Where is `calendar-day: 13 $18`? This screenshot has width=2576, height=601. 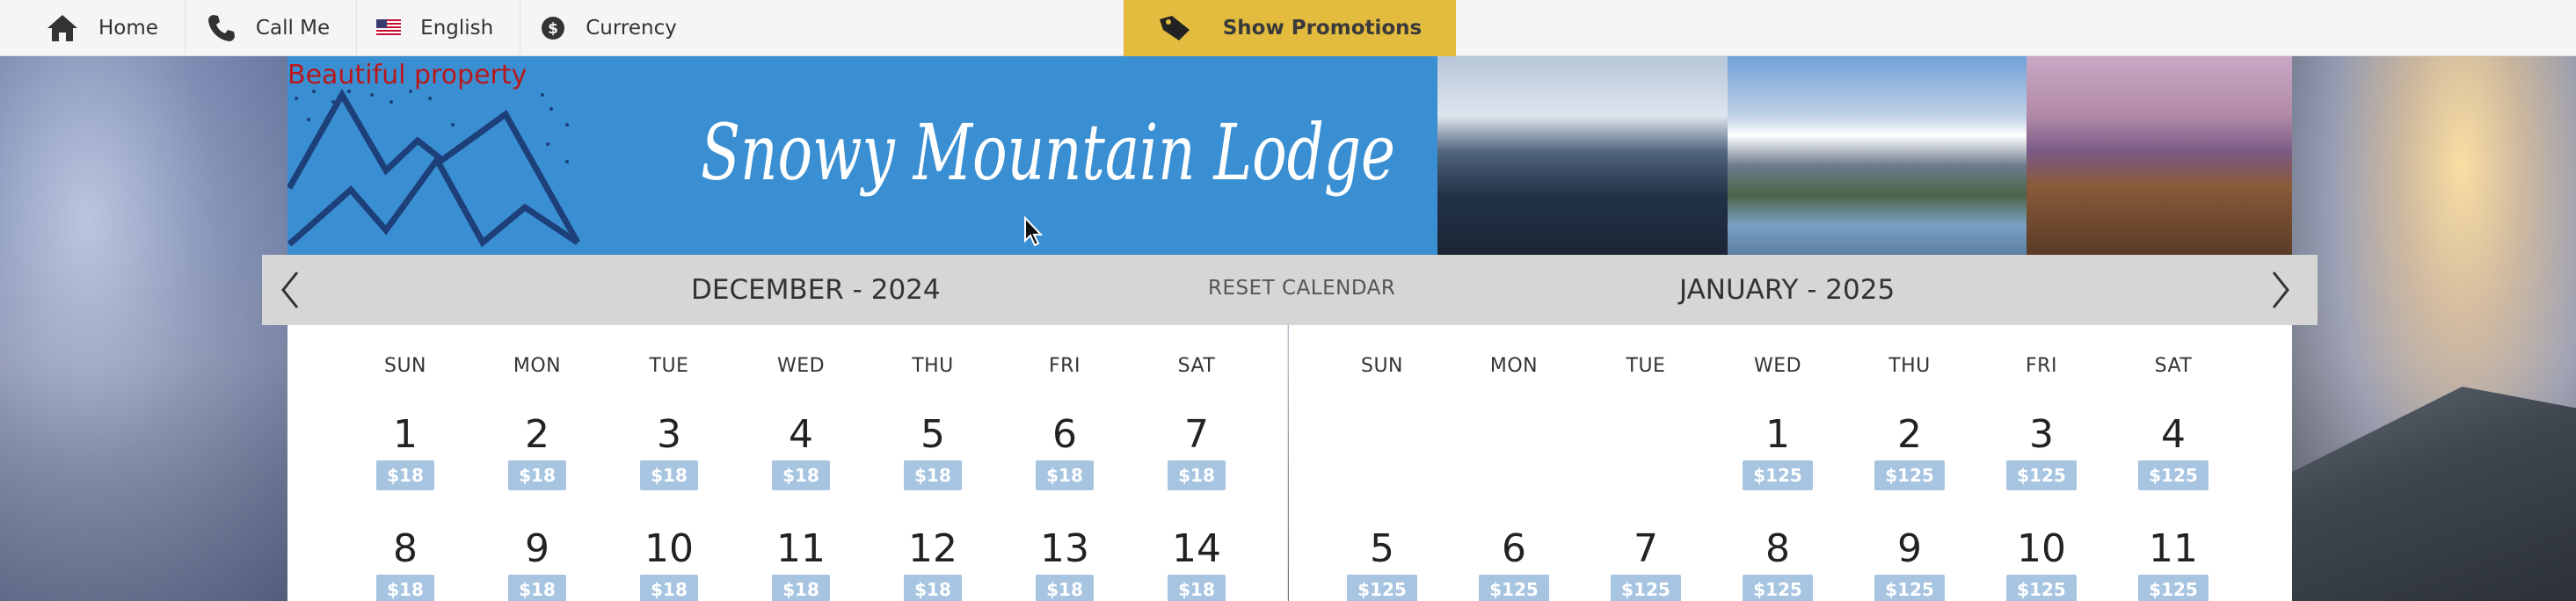
calendar-day: 13 $18 is located at coordinates (1065, 564).